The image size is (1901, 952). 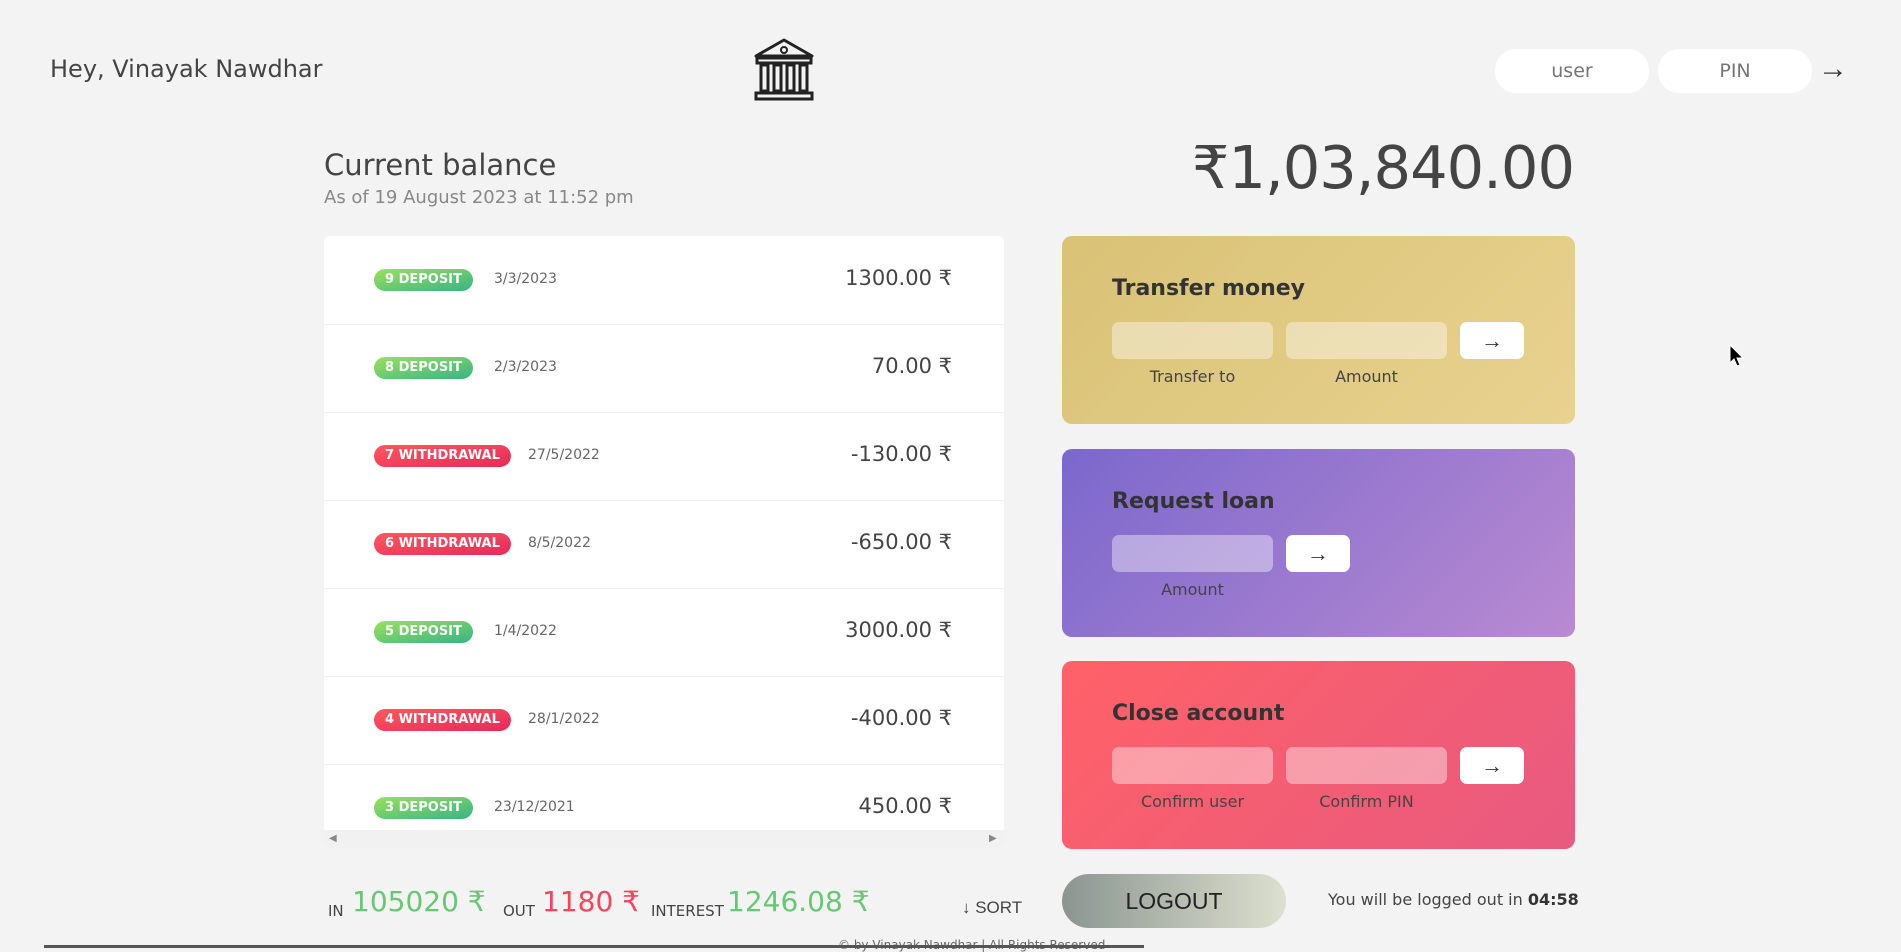 I want to click on transfer-submit-button: →, so click(x=1492, y=340).